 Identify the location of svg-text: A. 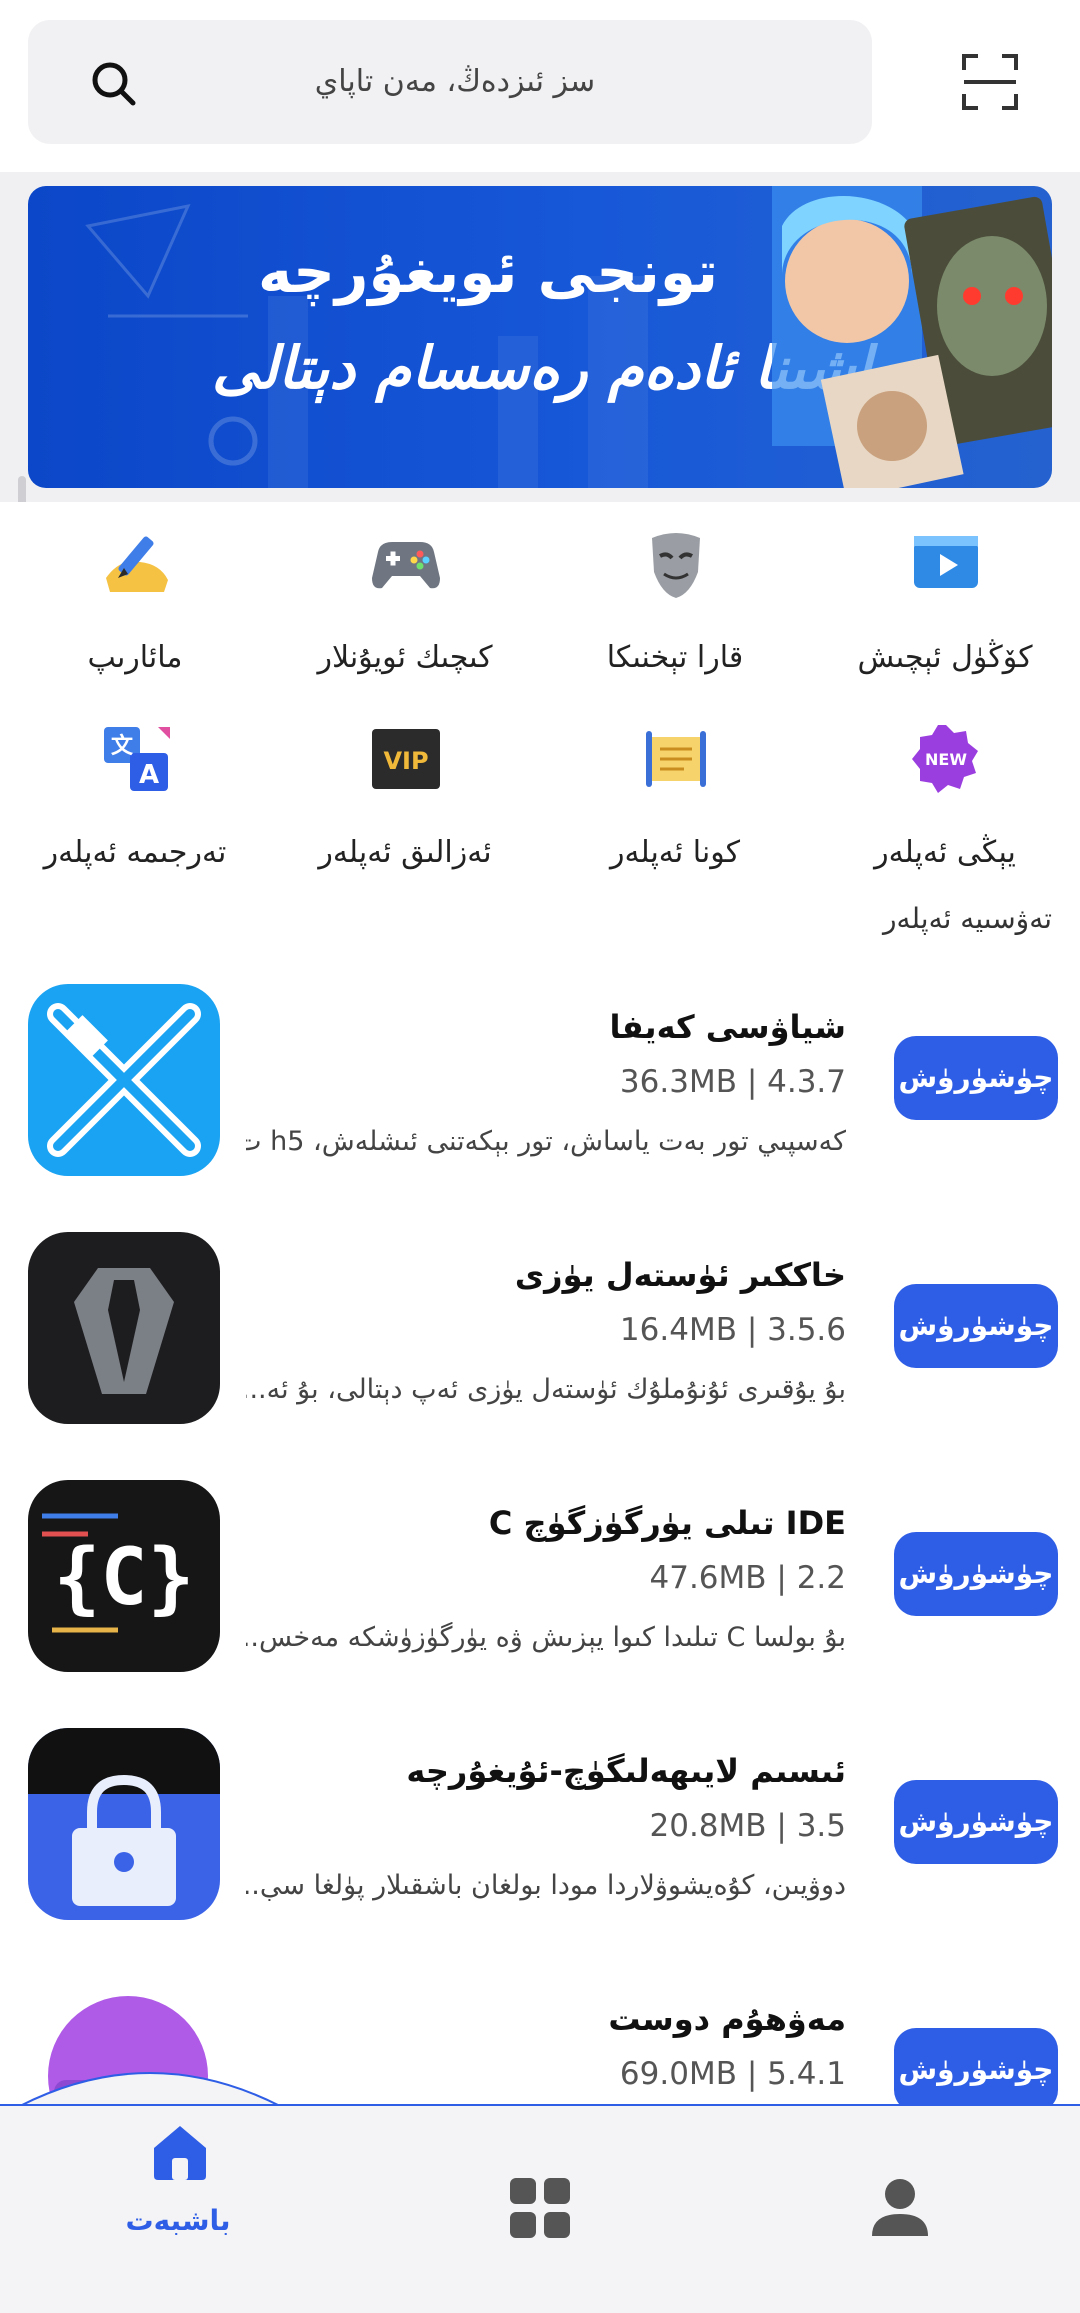
(149, 775).